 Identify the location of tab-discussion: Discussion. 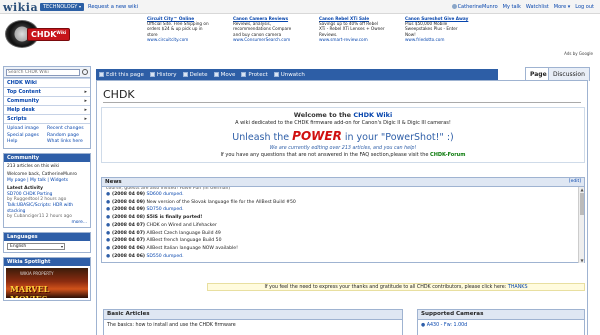
(569, 74).